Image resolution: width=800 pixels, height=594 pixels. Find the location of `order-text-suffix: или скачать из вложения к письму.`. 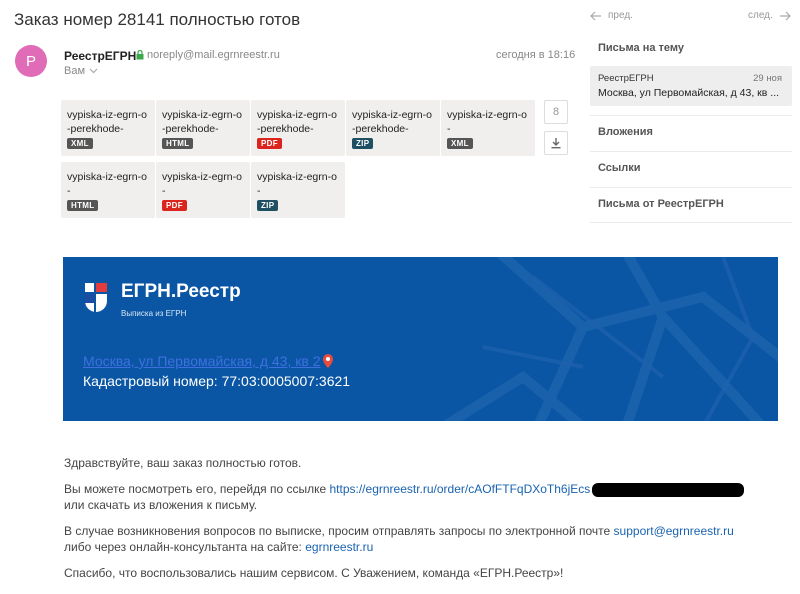

order-text-suffix: или скачать из вложения к письму. is located at coordinates (161, 505).